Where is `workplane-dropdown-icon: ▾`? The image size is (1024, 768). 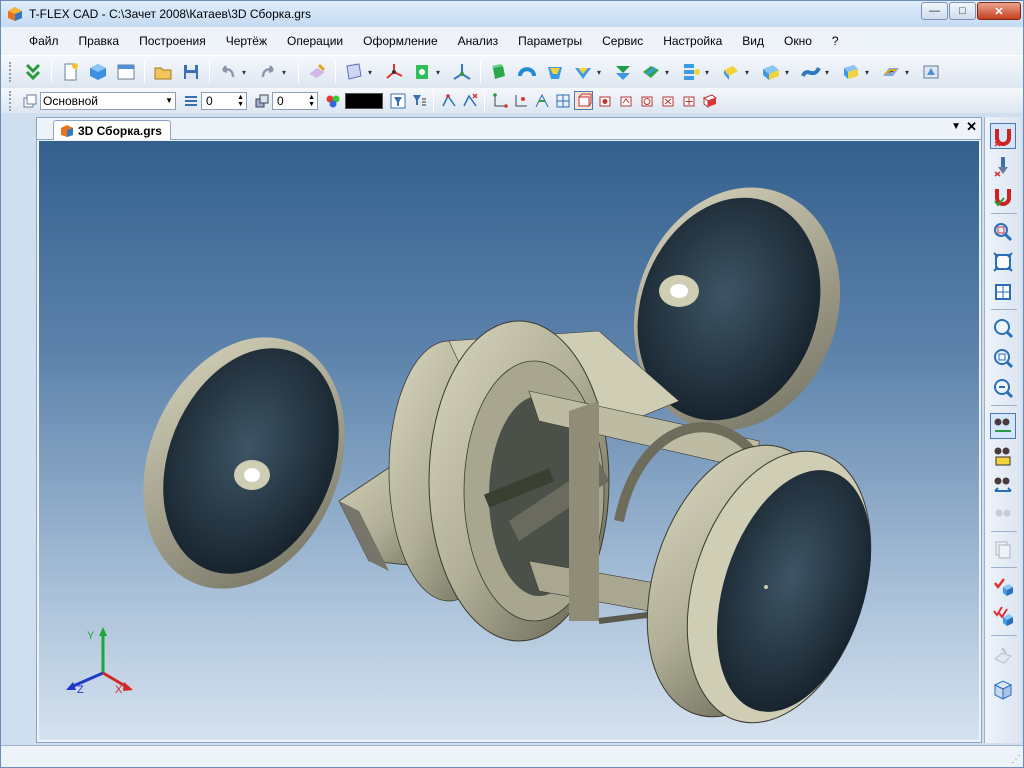
workplane-dropdown-icon: ▾ is located at coordinates (372, 72).